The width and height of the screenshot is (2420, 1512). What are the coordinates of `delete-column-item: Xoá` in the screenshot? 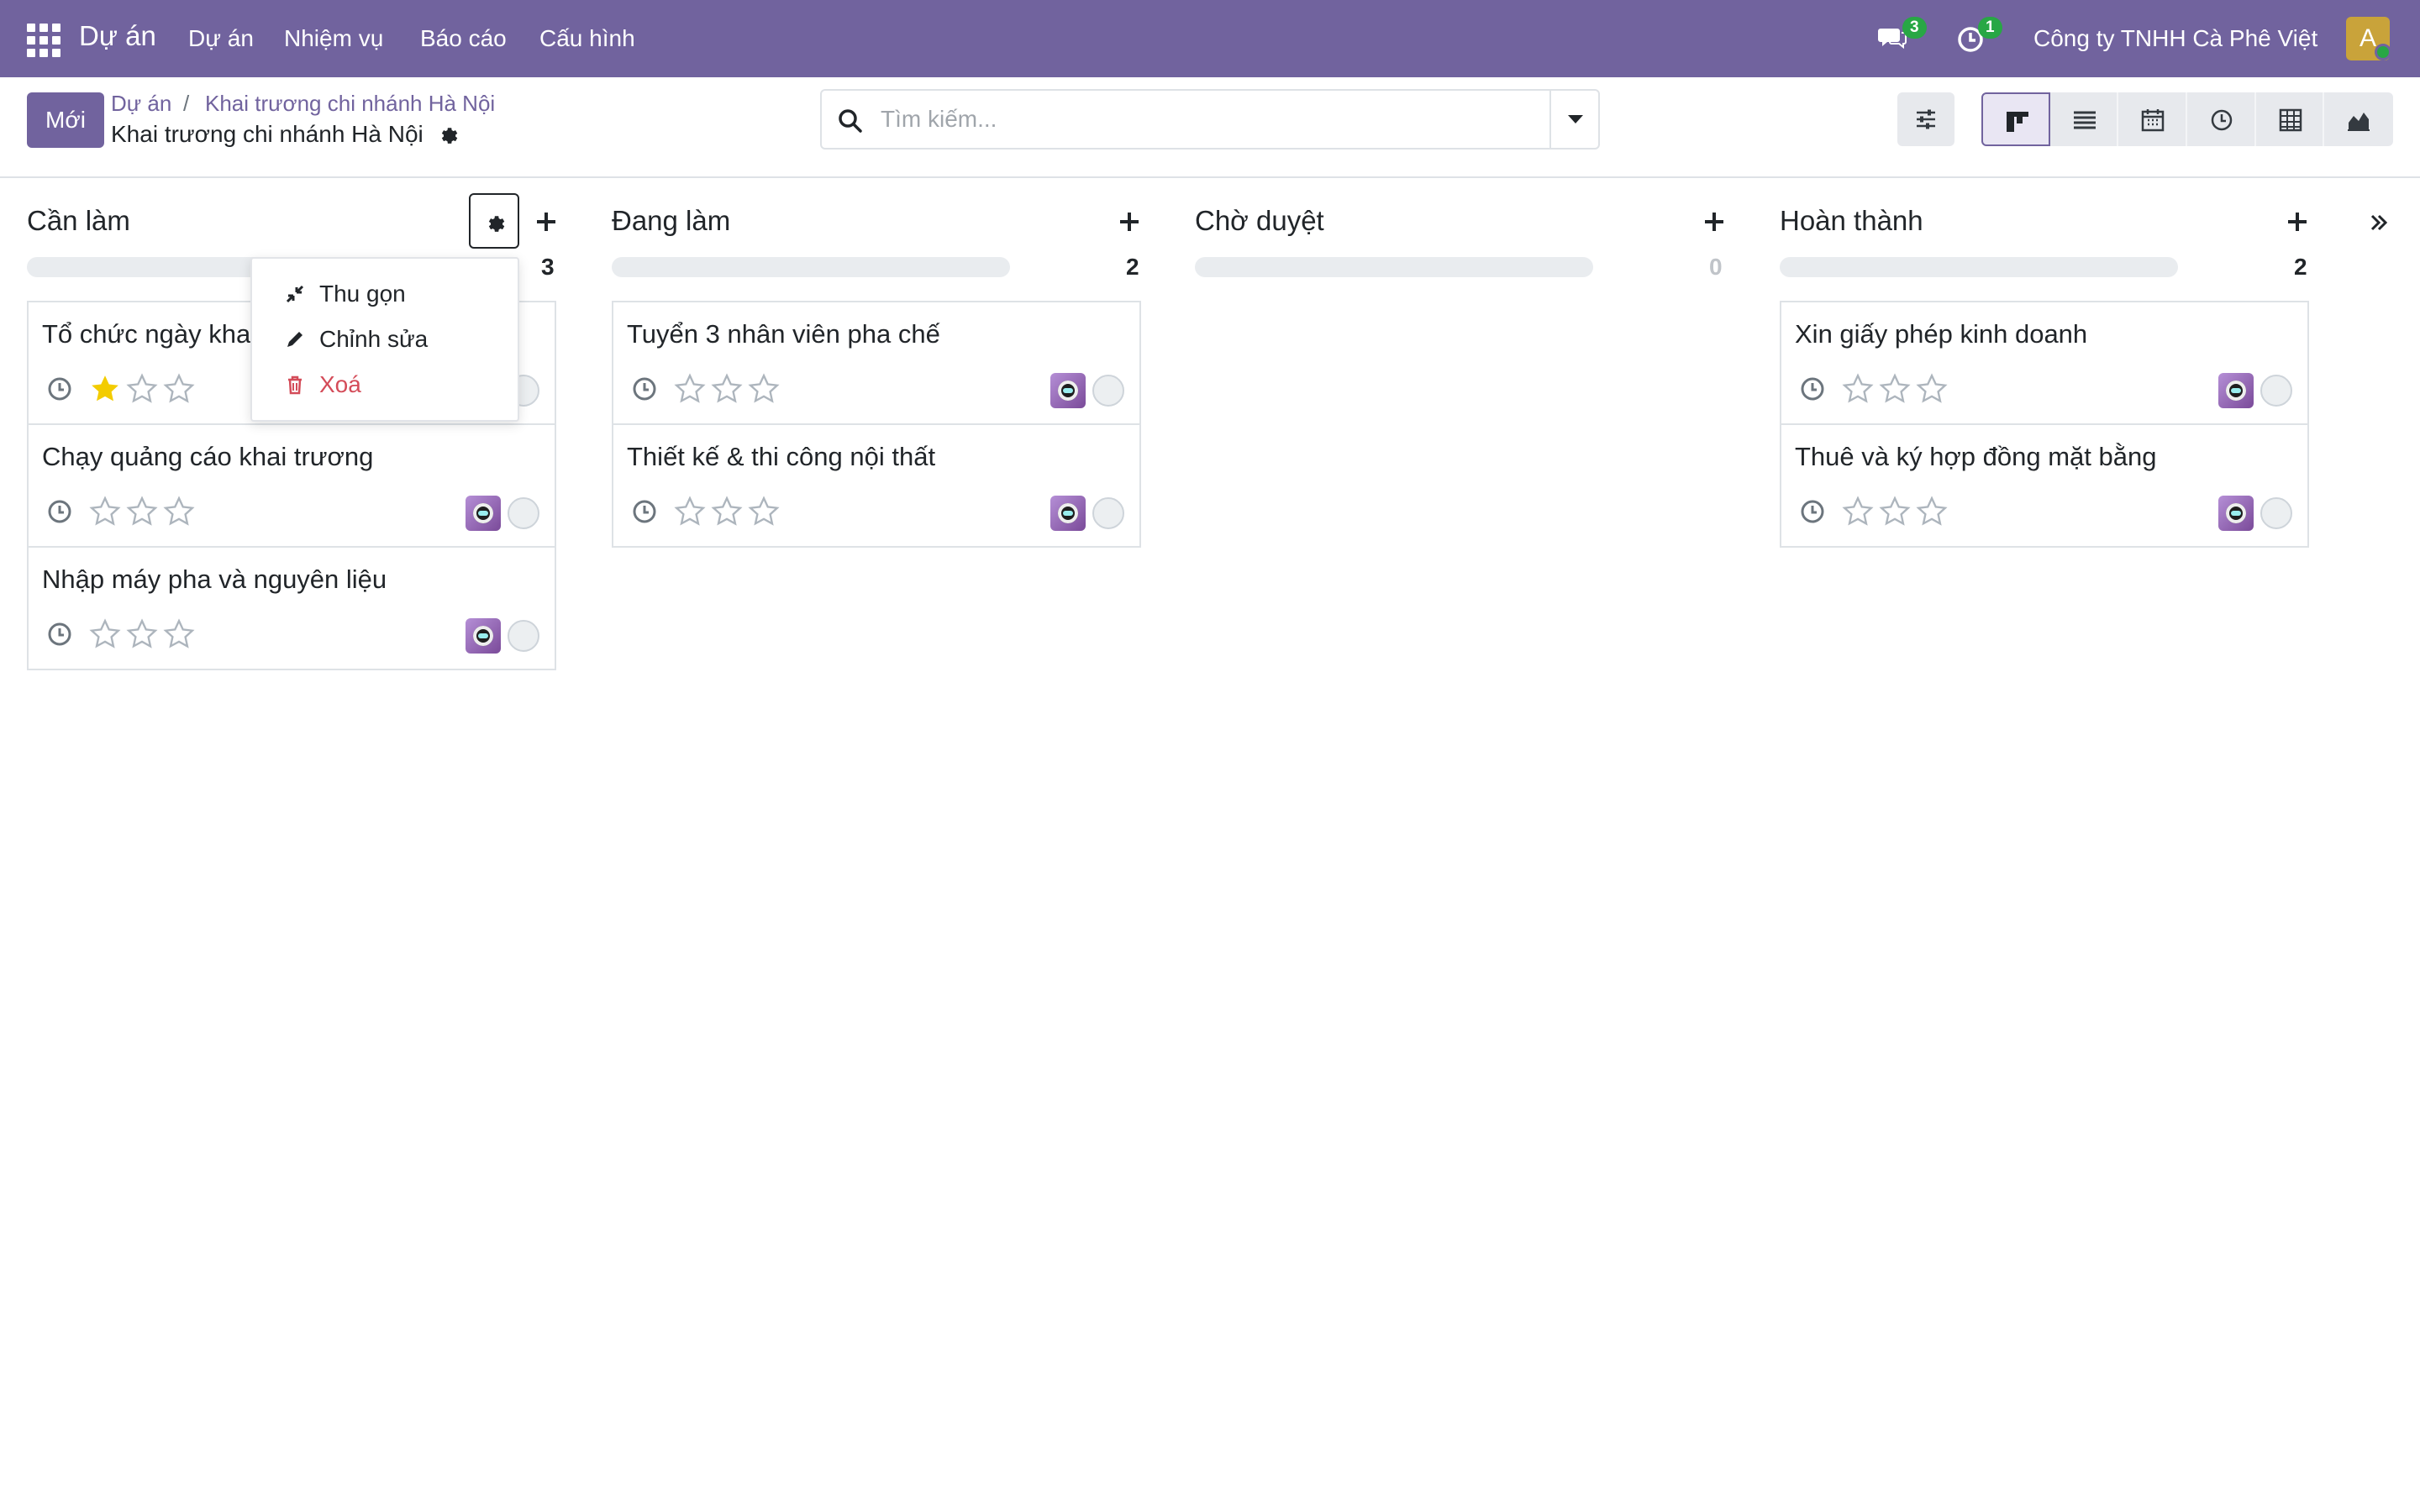 It's located at (322, 384).